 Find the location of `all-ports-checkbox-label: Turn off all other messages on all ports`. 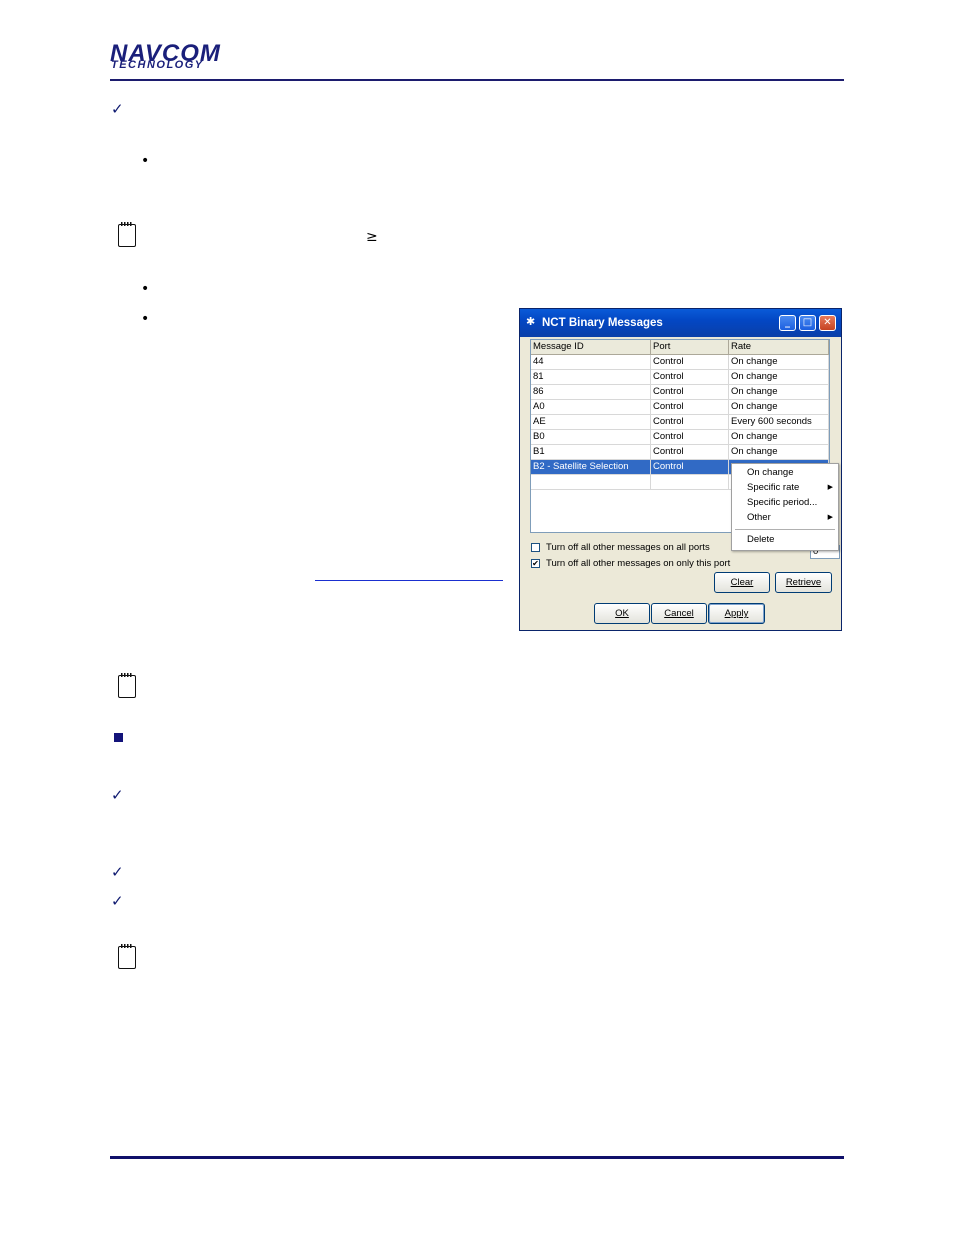

all-ports-checkbox-label: Turn off all other messages on all ports is located at coordinates (628, 547).